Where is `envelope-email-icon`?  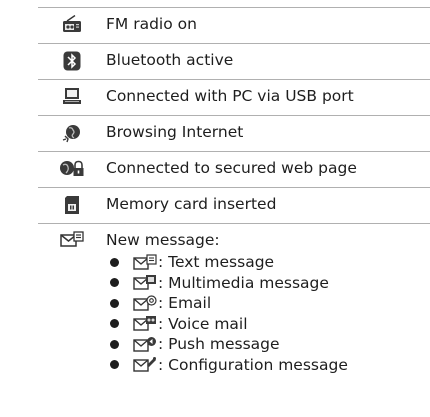 envelope-email-icon is located at coordinates (145, 303).